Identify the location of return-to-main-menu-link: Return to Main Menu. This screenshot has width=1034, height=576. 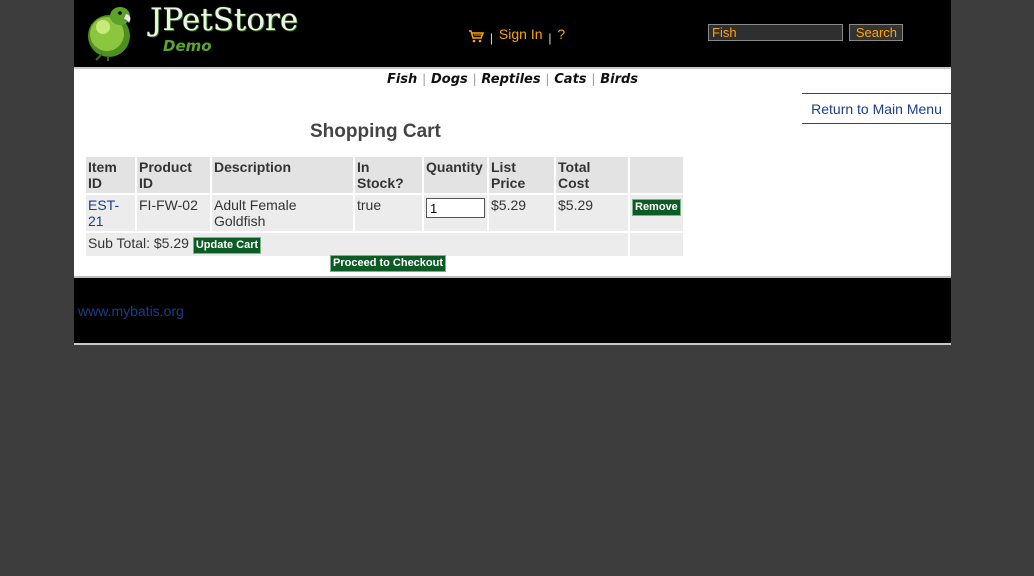
(876, 109).